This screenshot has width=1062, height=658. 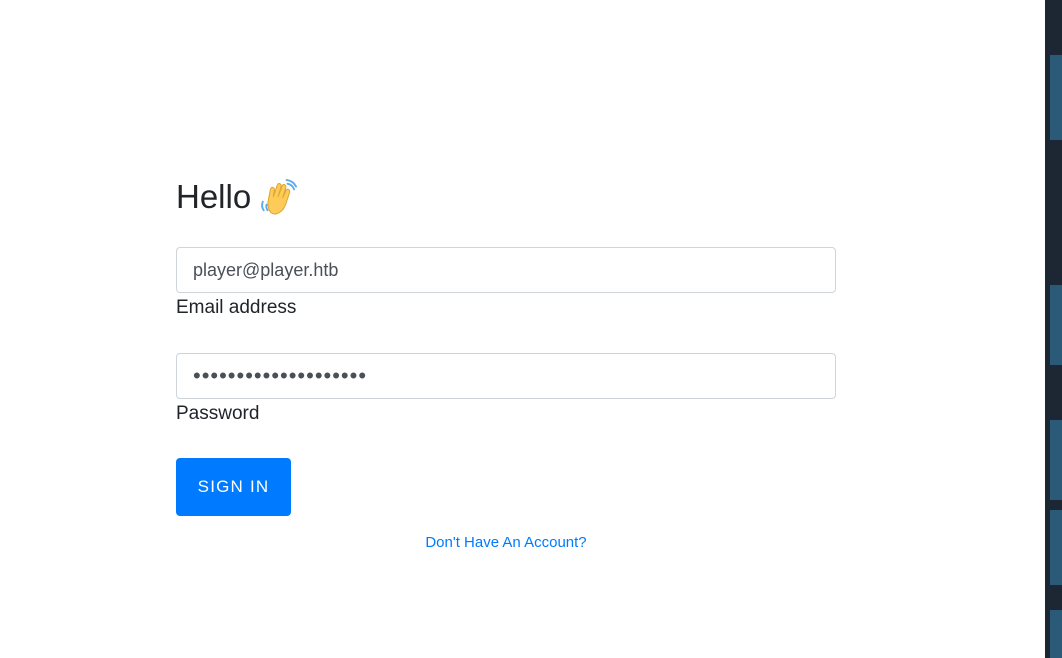 What do you see at coordinates (506, 197) in the screenshot?
I see `greeting-heading: Hello` at bounding box center [506, 197].